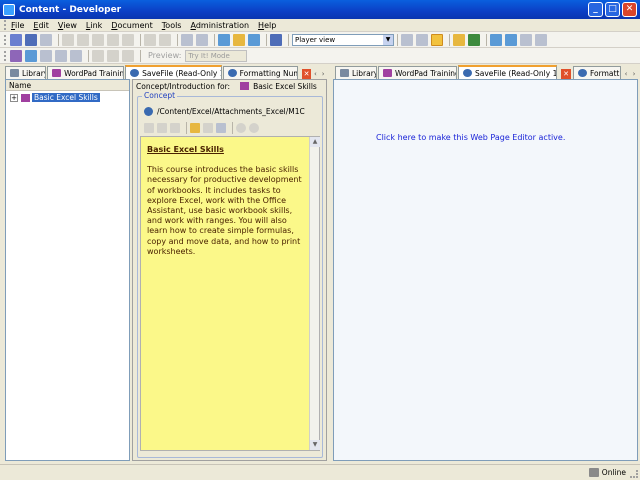 The height and width of the screenshot is (480, 640). Describe the element at coordinates (31, 55) in the screenshot. I see `section-icon` at that location.